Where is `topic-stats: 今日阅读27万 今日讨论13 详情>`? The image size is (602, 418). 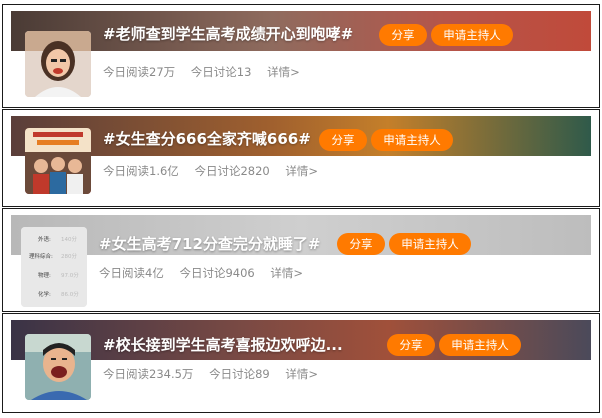 topic-stats: 今日阅读27万 今日讨论13 详情> is located at coordinates (207, 72).